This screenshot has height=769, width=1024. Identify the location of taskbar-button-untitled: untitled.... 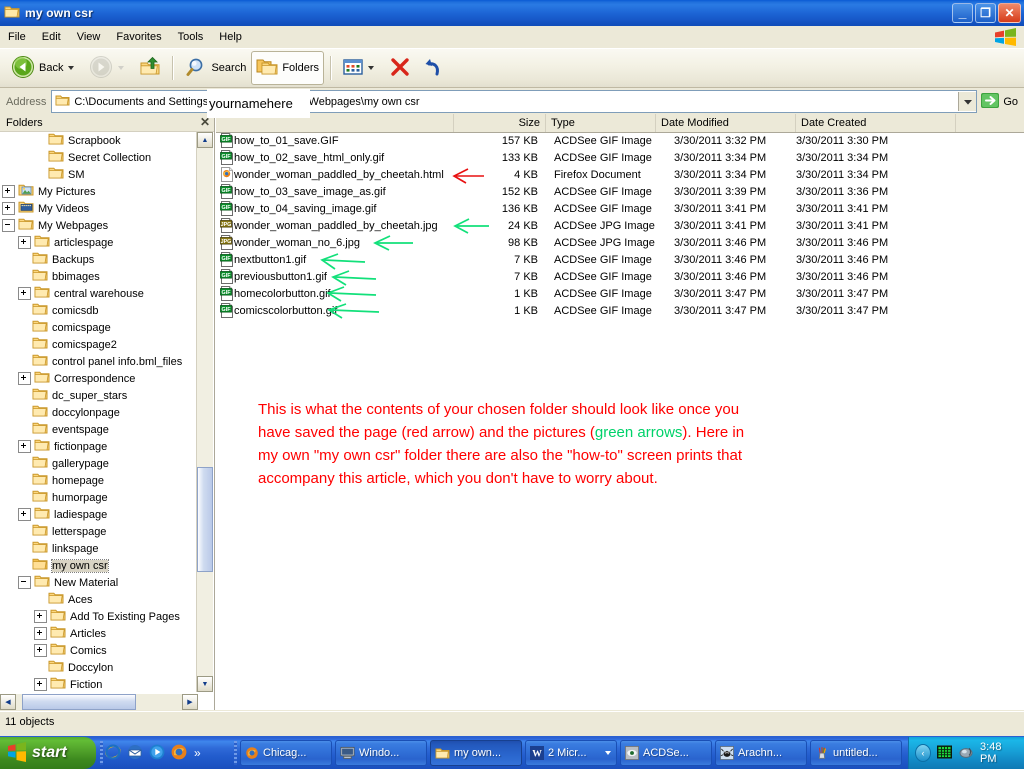
(856, 753).